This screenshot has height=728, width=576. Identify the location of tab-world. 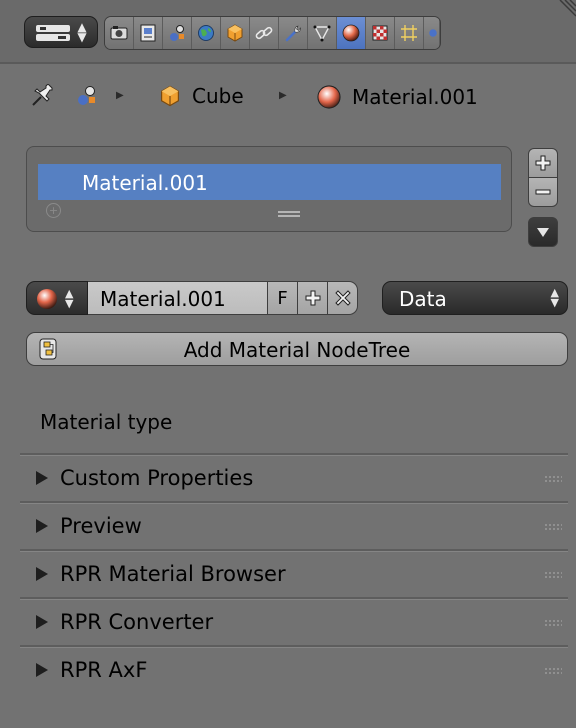
(206, 33).